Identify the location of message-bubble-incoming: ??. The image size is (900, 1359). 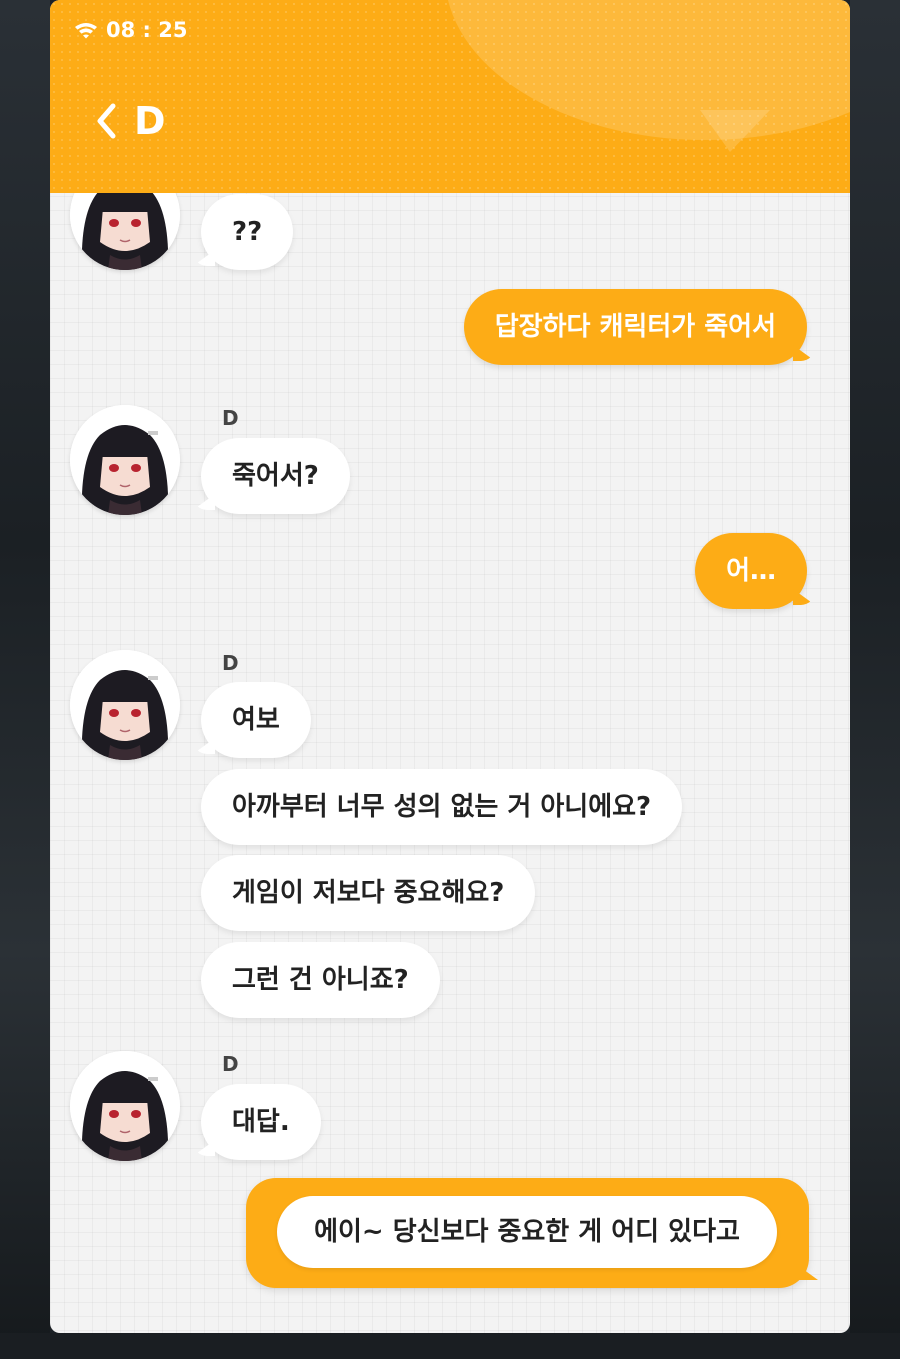
(247, 232).